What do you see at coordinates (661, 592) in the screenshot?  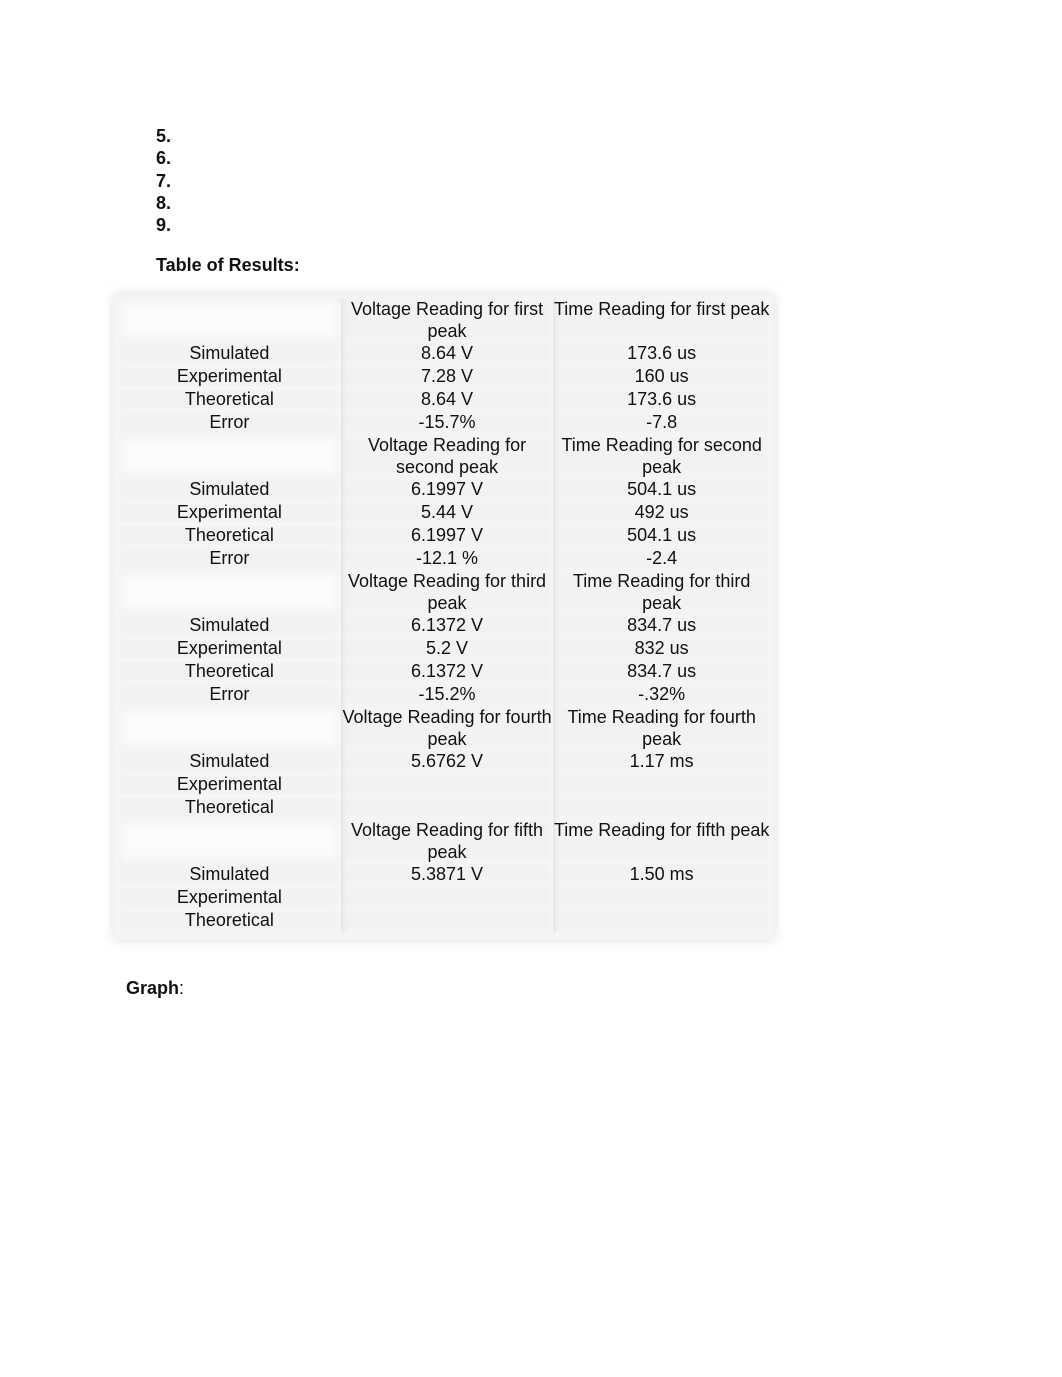 I see `time-header-cell: Time Reading for third peak` at bounding box center [661, 592].